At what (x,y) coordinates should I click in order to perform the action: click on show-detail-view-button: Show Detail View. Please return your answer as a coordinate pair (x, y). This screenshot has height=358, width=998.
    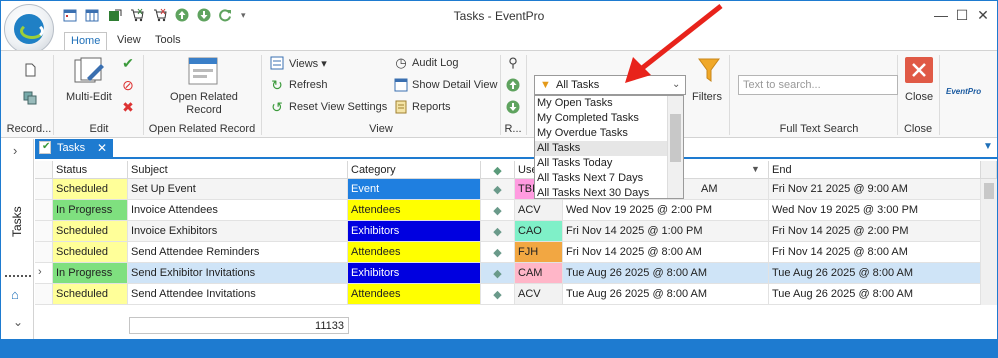
    Looking at the image, I should click on (454, 85).